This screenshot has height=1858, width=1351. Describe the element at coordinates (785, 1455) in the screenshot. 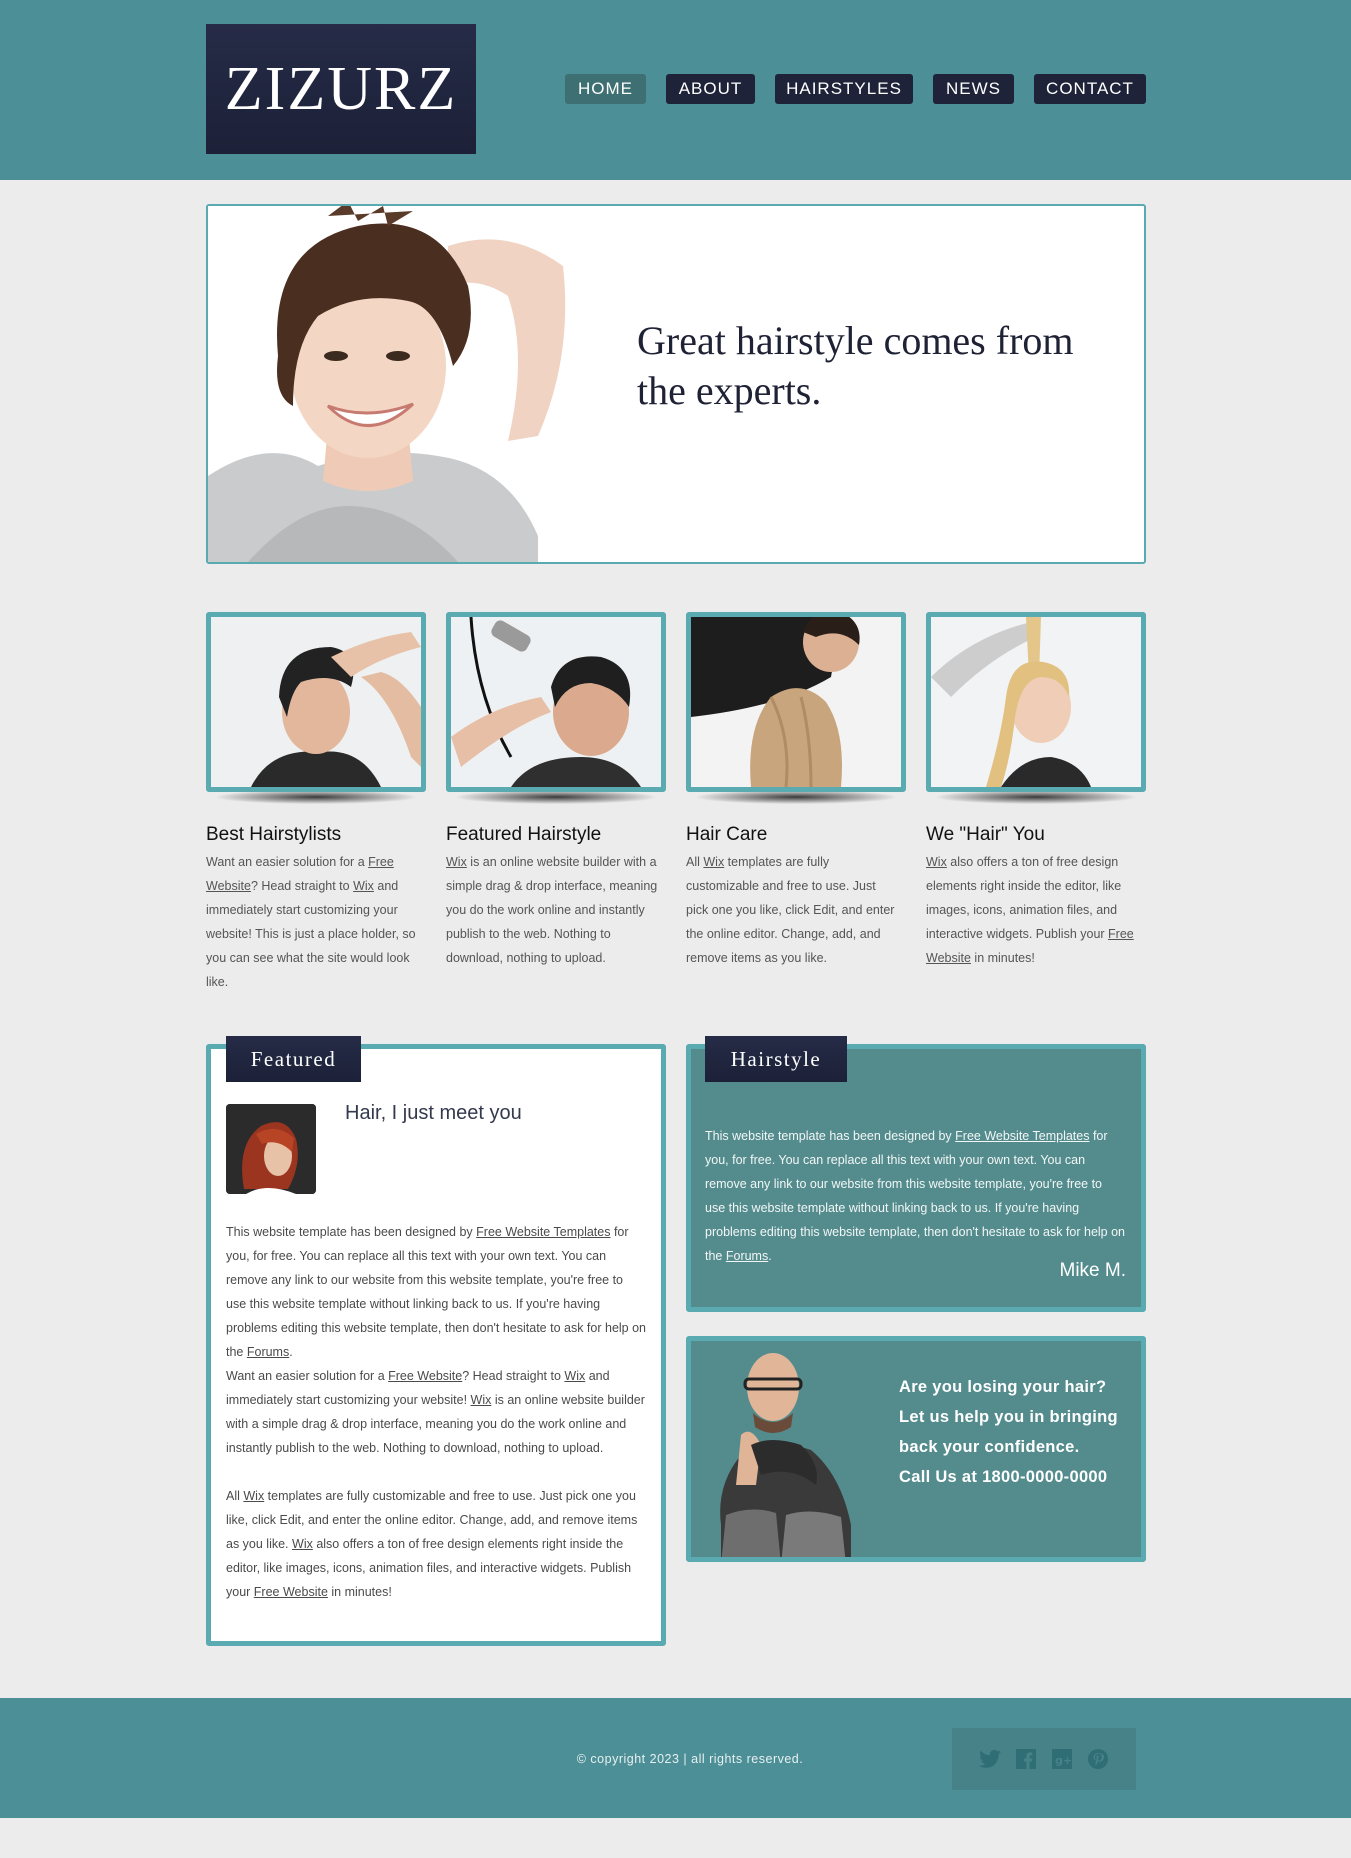

I see `bald-man-photo` at that location.